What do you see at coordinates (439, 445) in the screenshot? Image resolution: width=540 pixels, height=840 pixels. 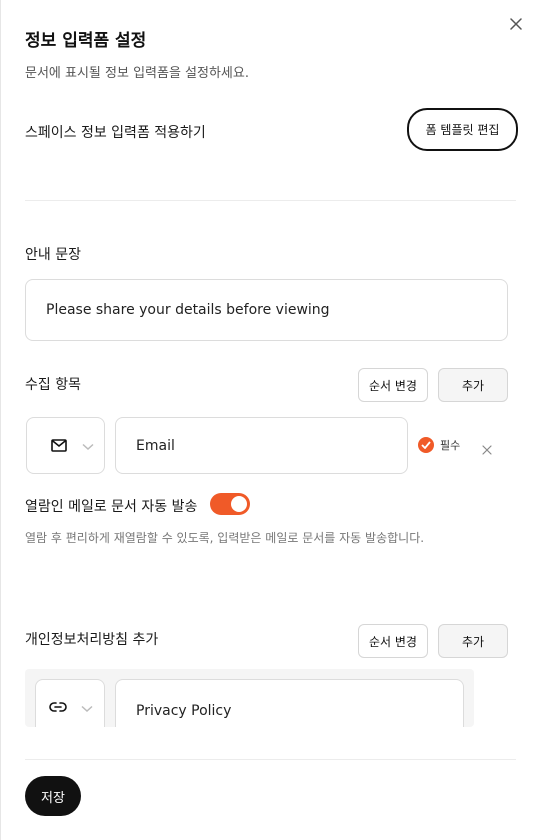 I see `required-checkbox: 필수` at bounding box center [439, 445].